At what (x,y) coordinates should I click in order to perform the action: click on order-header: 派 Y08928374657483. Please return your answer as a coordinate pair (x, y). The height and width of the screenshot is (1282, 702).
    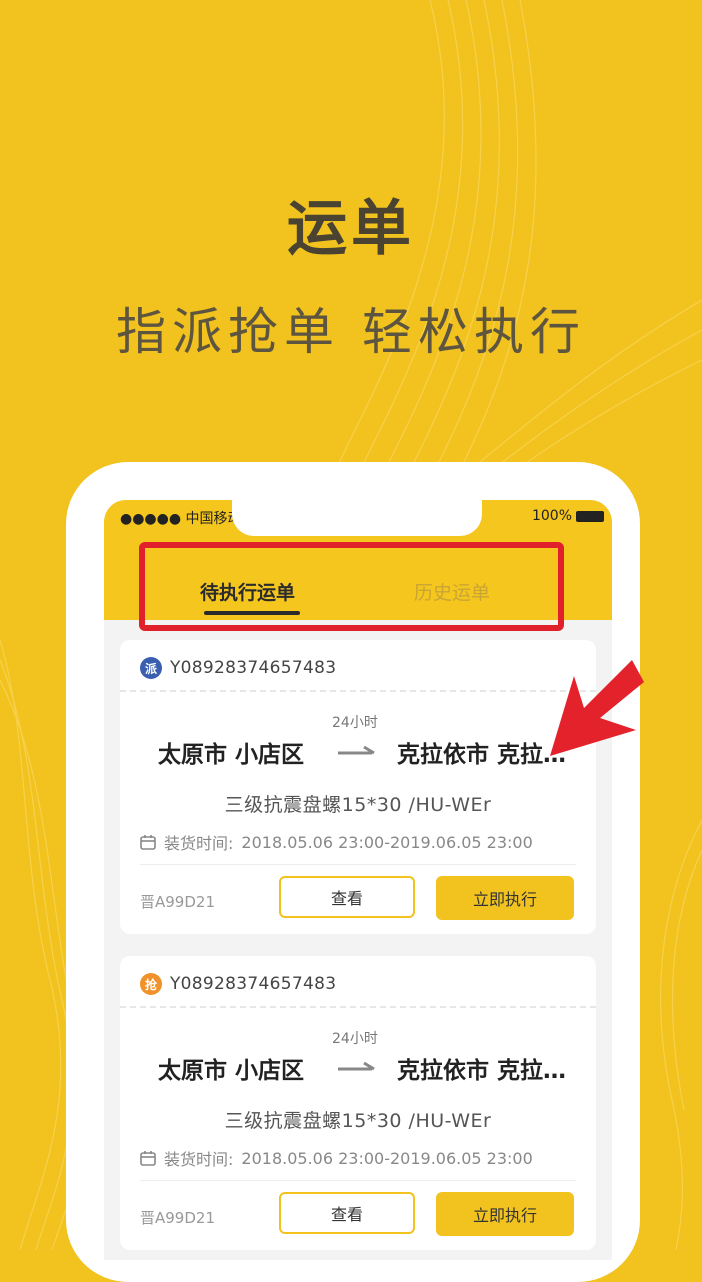
    Looking at the image, I should click on (238, 668).